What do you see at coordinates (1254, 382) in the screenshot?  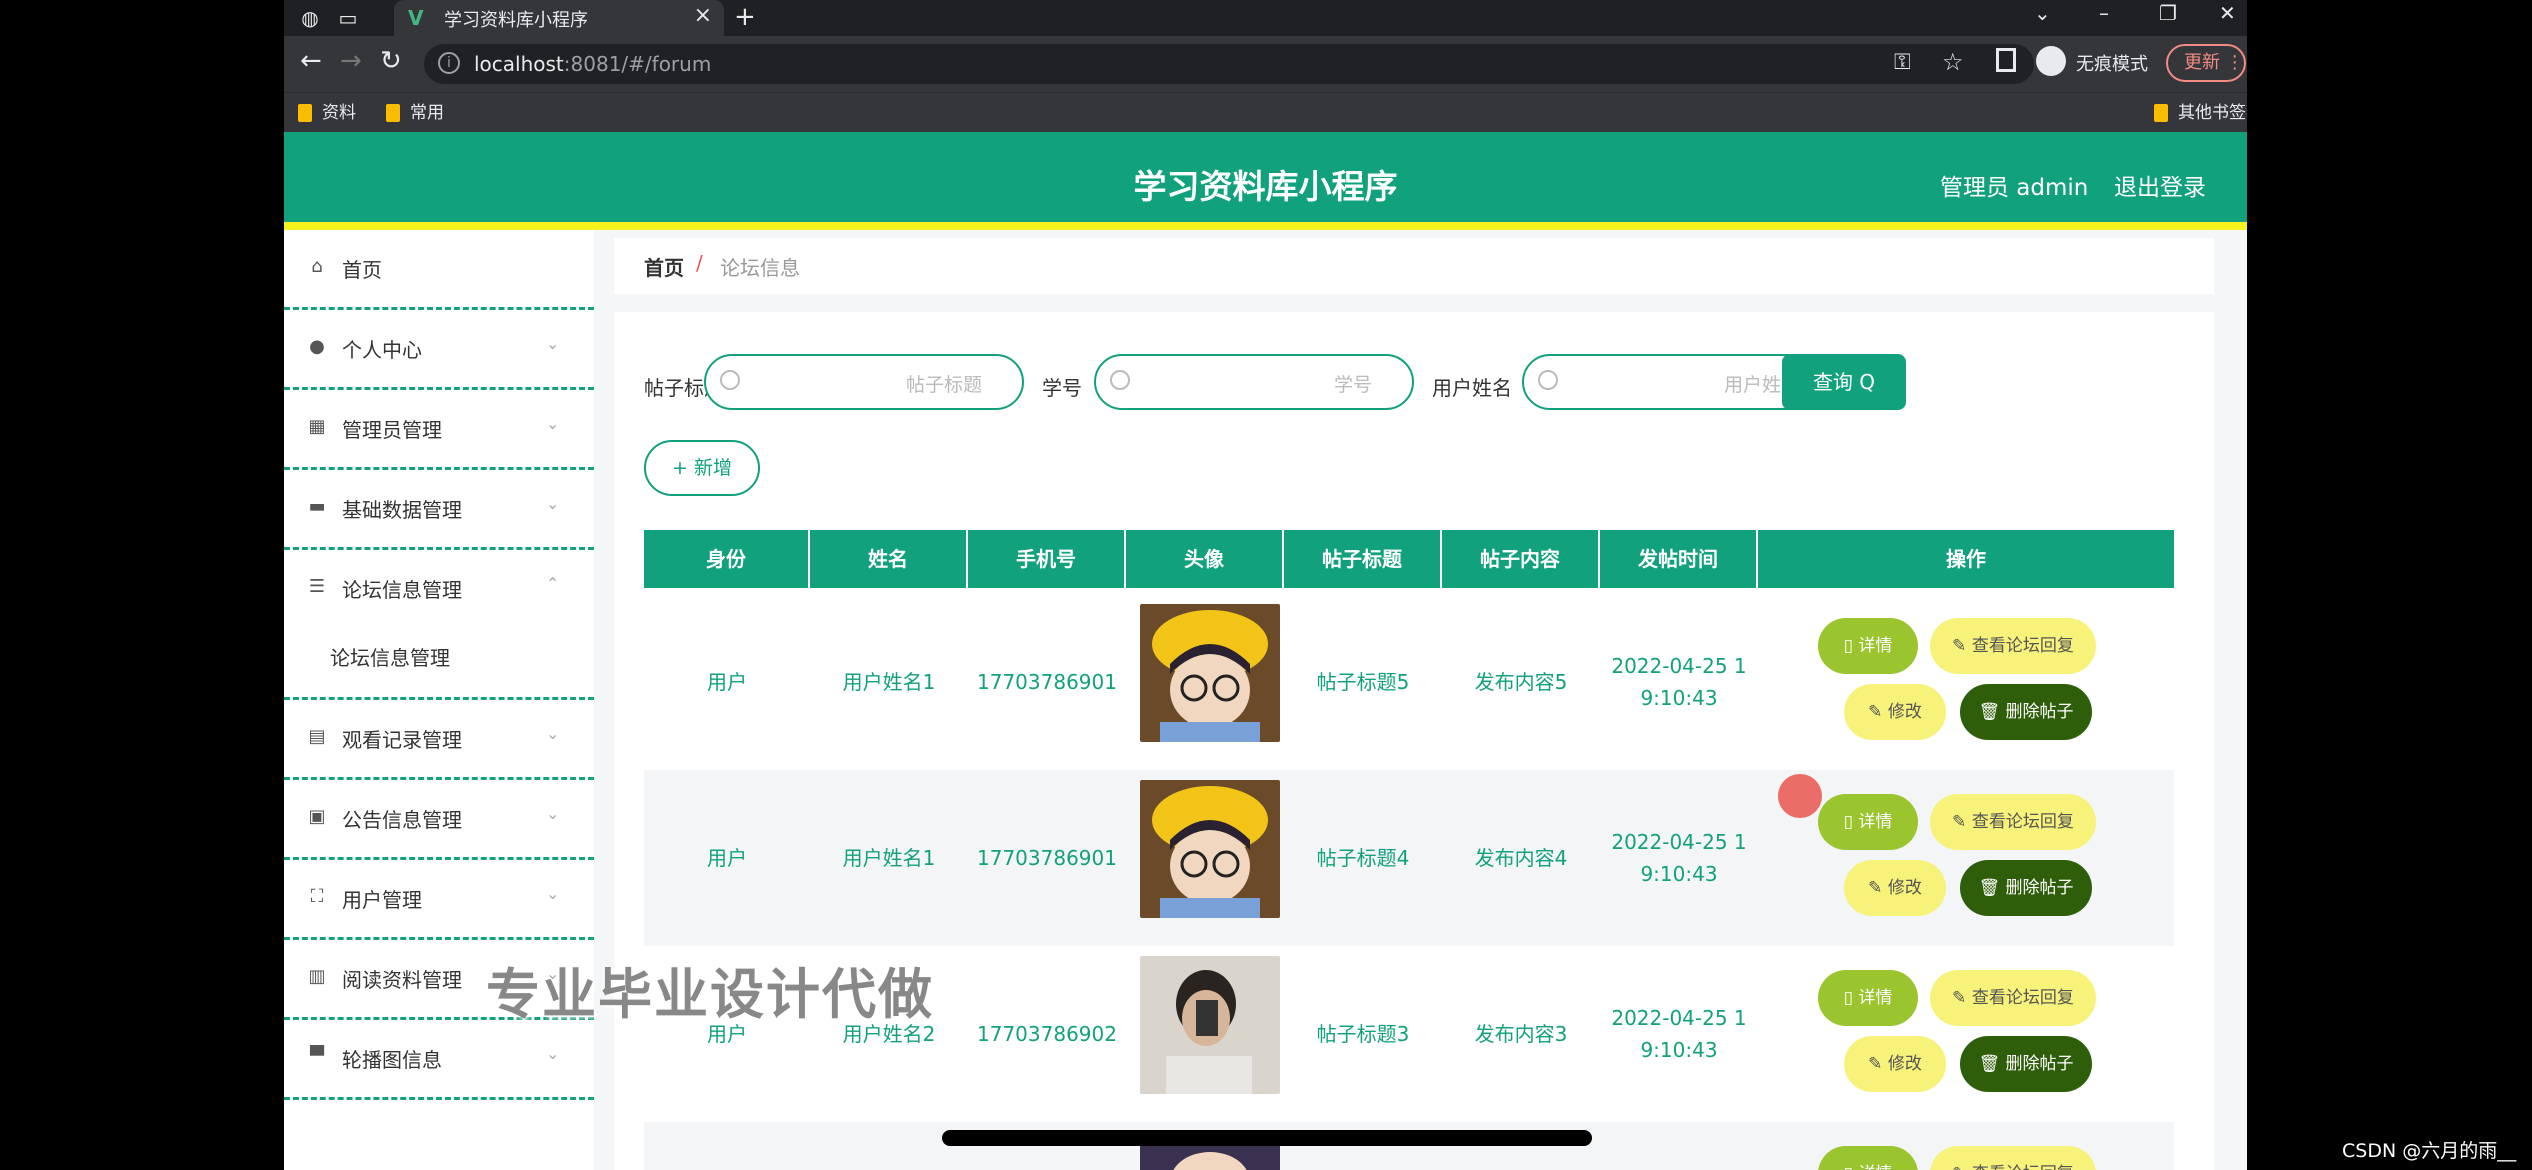 I see `id-search-input: 学号` at bounding box center [1254, 382].